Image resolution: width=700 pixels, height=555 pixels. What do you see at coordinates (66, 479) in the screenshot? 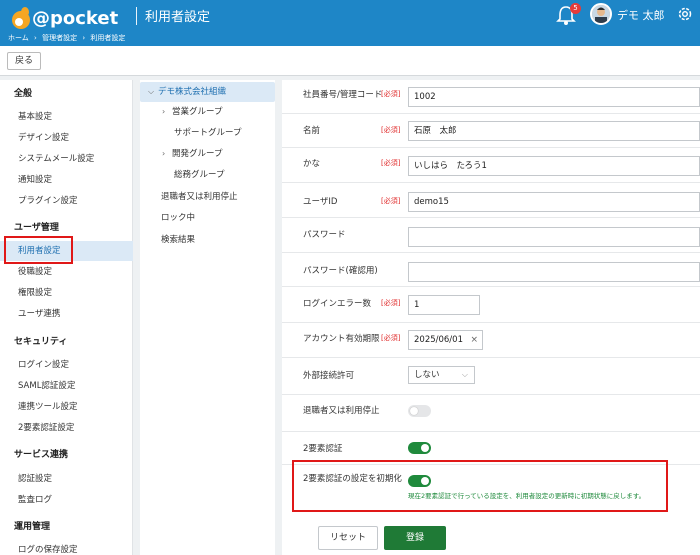
I see `sidebar-item-auth-settings: 認証設定` at bounding box center [66, 479].